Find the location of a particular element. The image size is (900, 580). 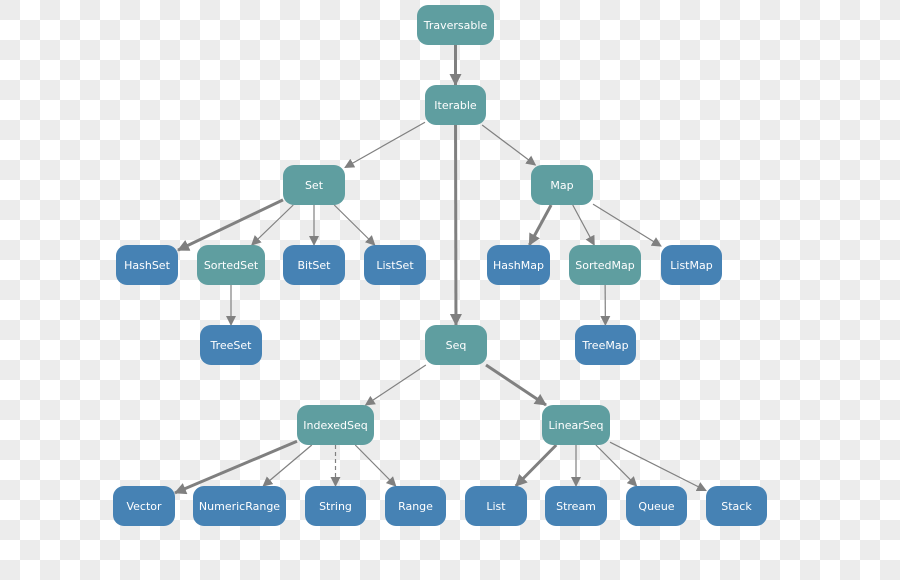

node-hashmap: HashMap is located at coordinates (518, 265).